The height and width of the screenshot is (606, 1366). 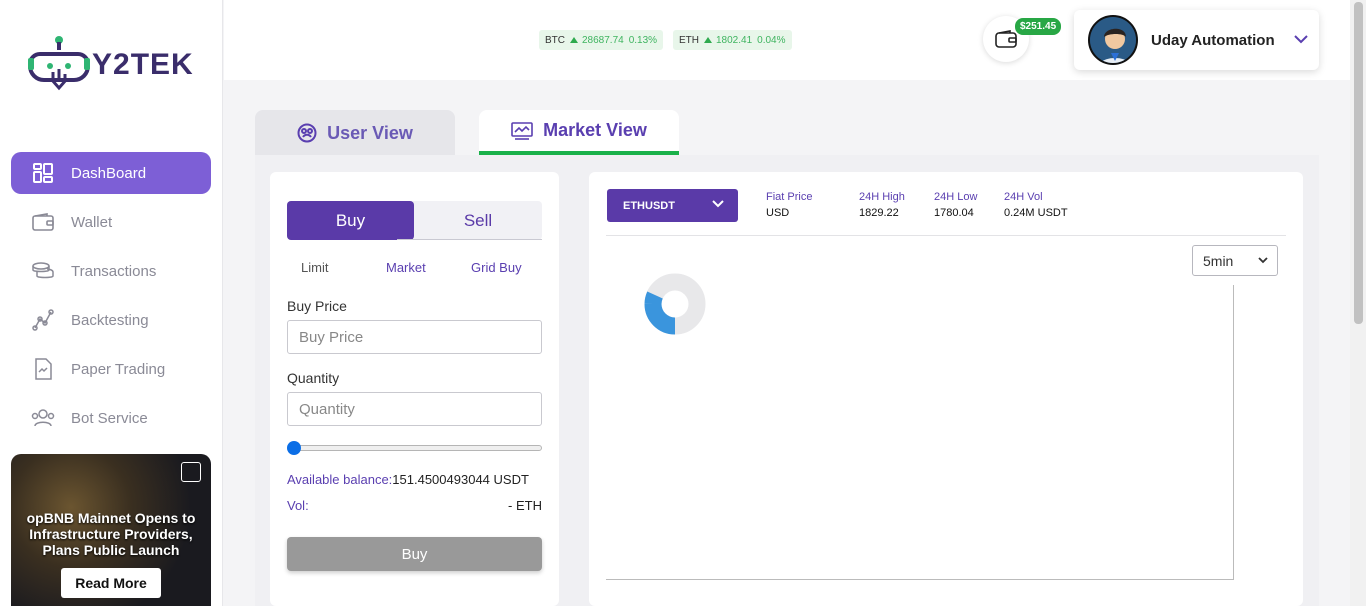 What do you see at coordinates (789, 205) in the screenshot?
I see `stat-fiat-price: Fiat Price USD` at bounding box center [789, 205].